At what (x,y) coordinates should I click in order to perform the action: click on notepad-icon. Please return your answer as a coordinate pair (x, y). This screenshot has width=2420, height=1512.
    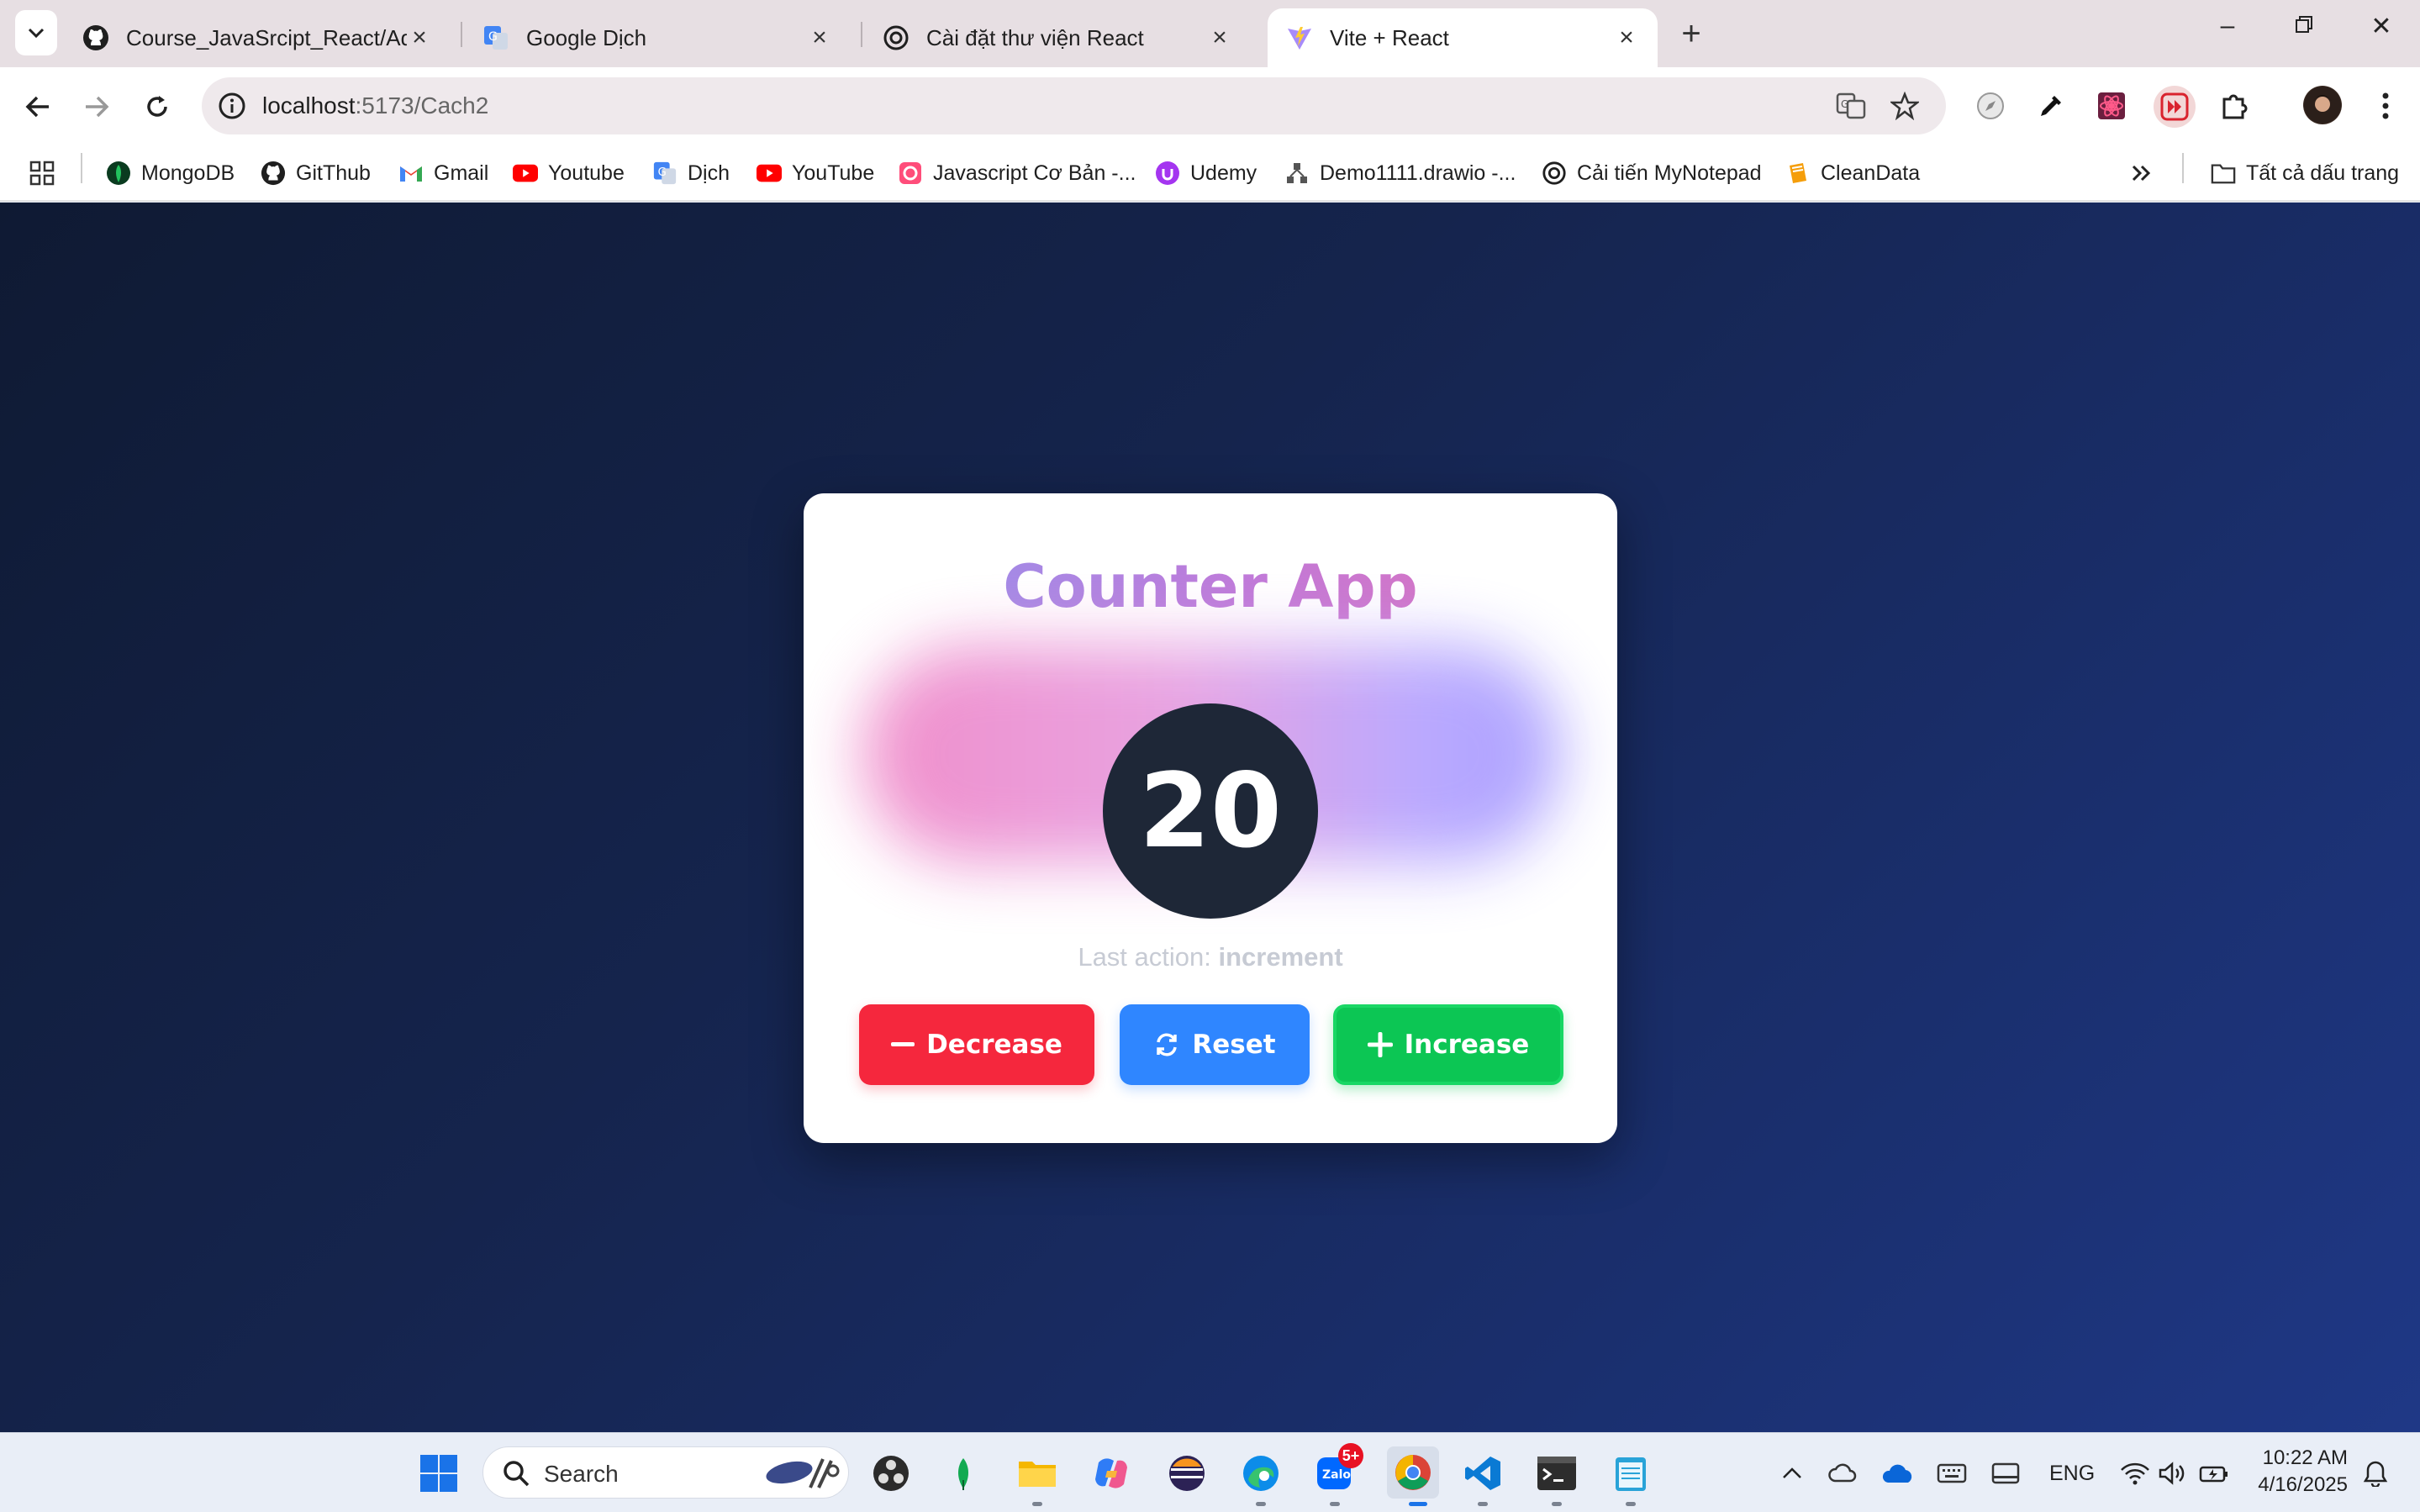
    Looking at the image, I should click on (1631, 1473).